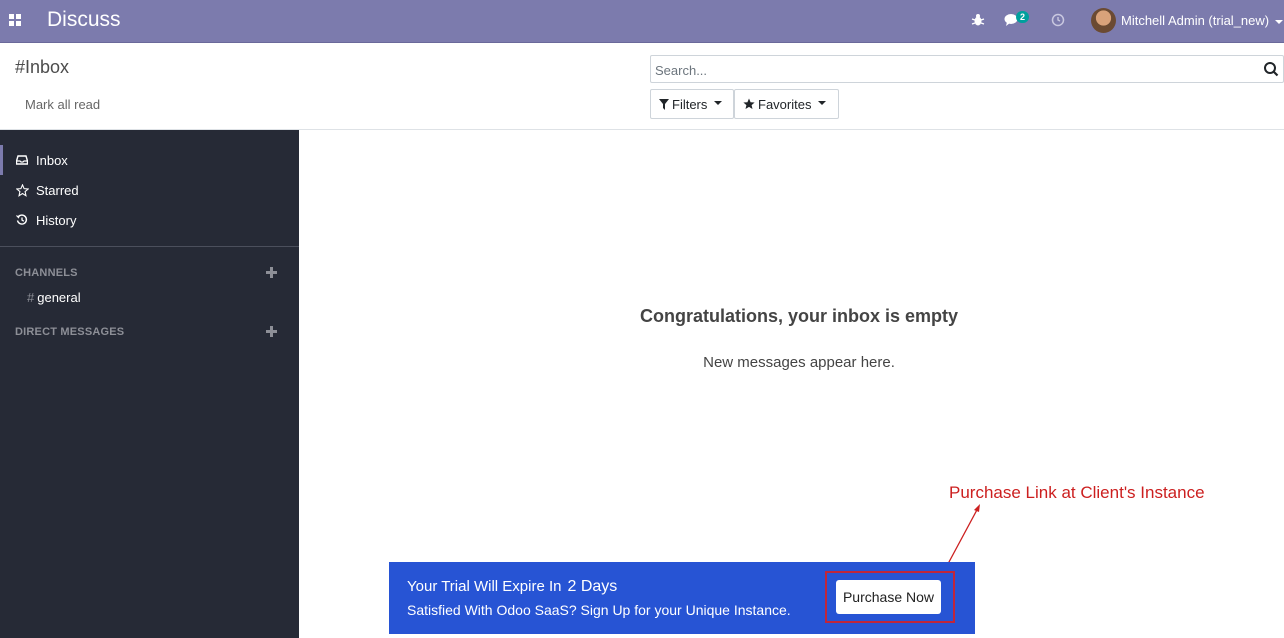  I want to click on user-avatar, so click(1103, 20).